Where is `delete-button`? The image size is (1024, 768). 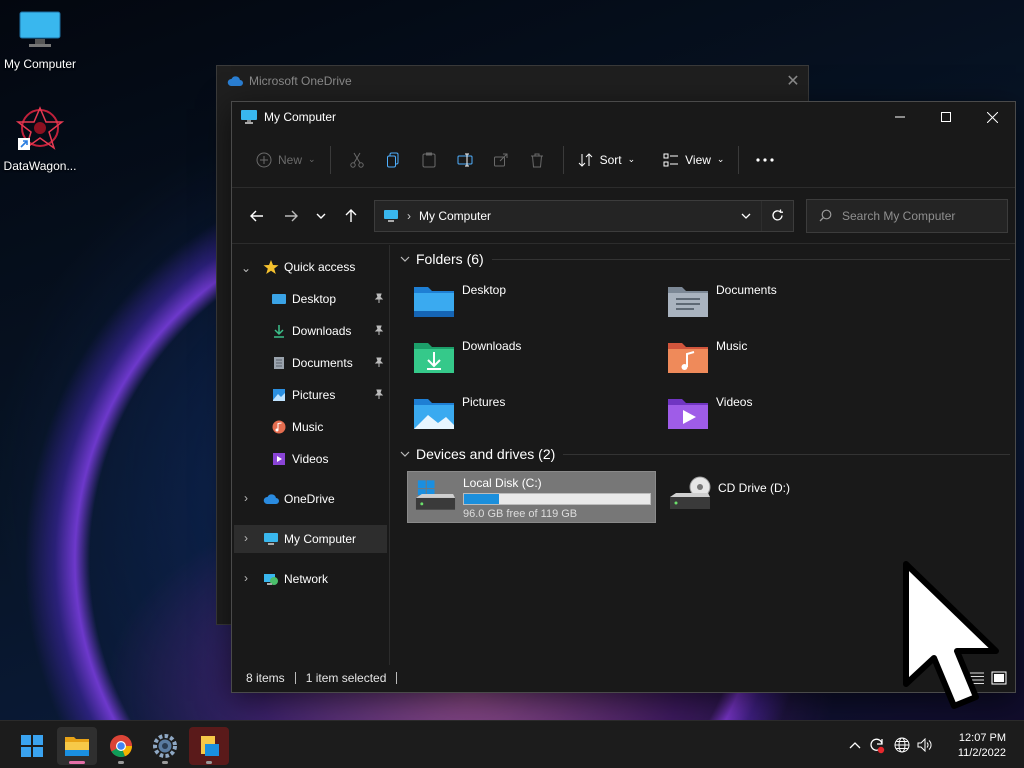
delete-button is located at coordinates (537, 160).